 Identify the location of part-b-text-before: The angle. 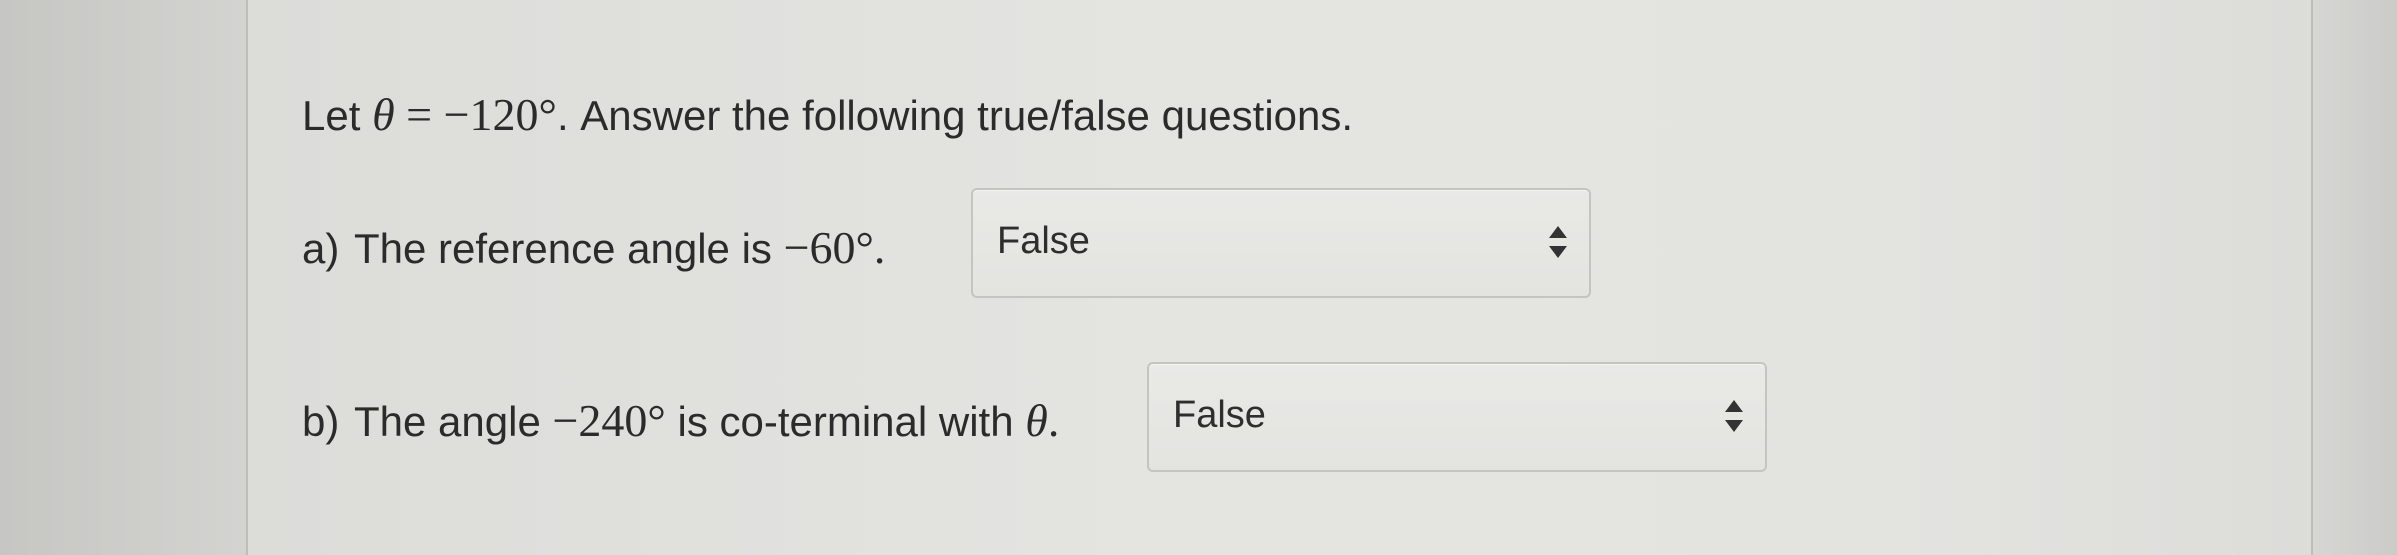
(453, 421).